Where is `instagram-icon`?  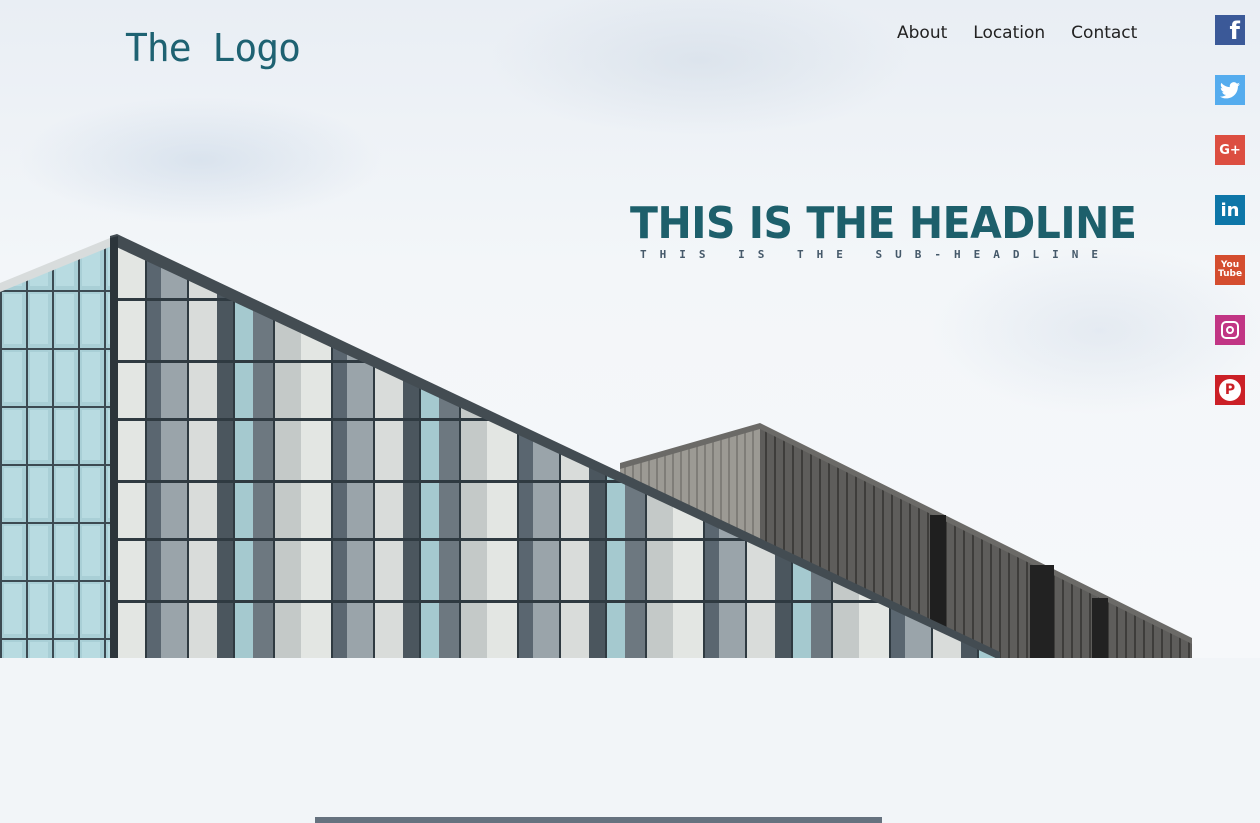
instagram-icon is located at coordinates (1230, 330).